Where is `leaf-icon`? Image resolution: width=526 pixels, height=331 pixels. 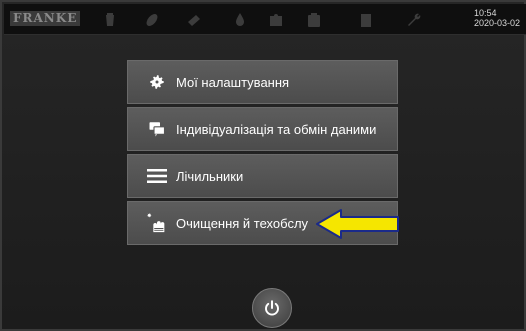 leaf-icon is located at coordinates (152, 20).